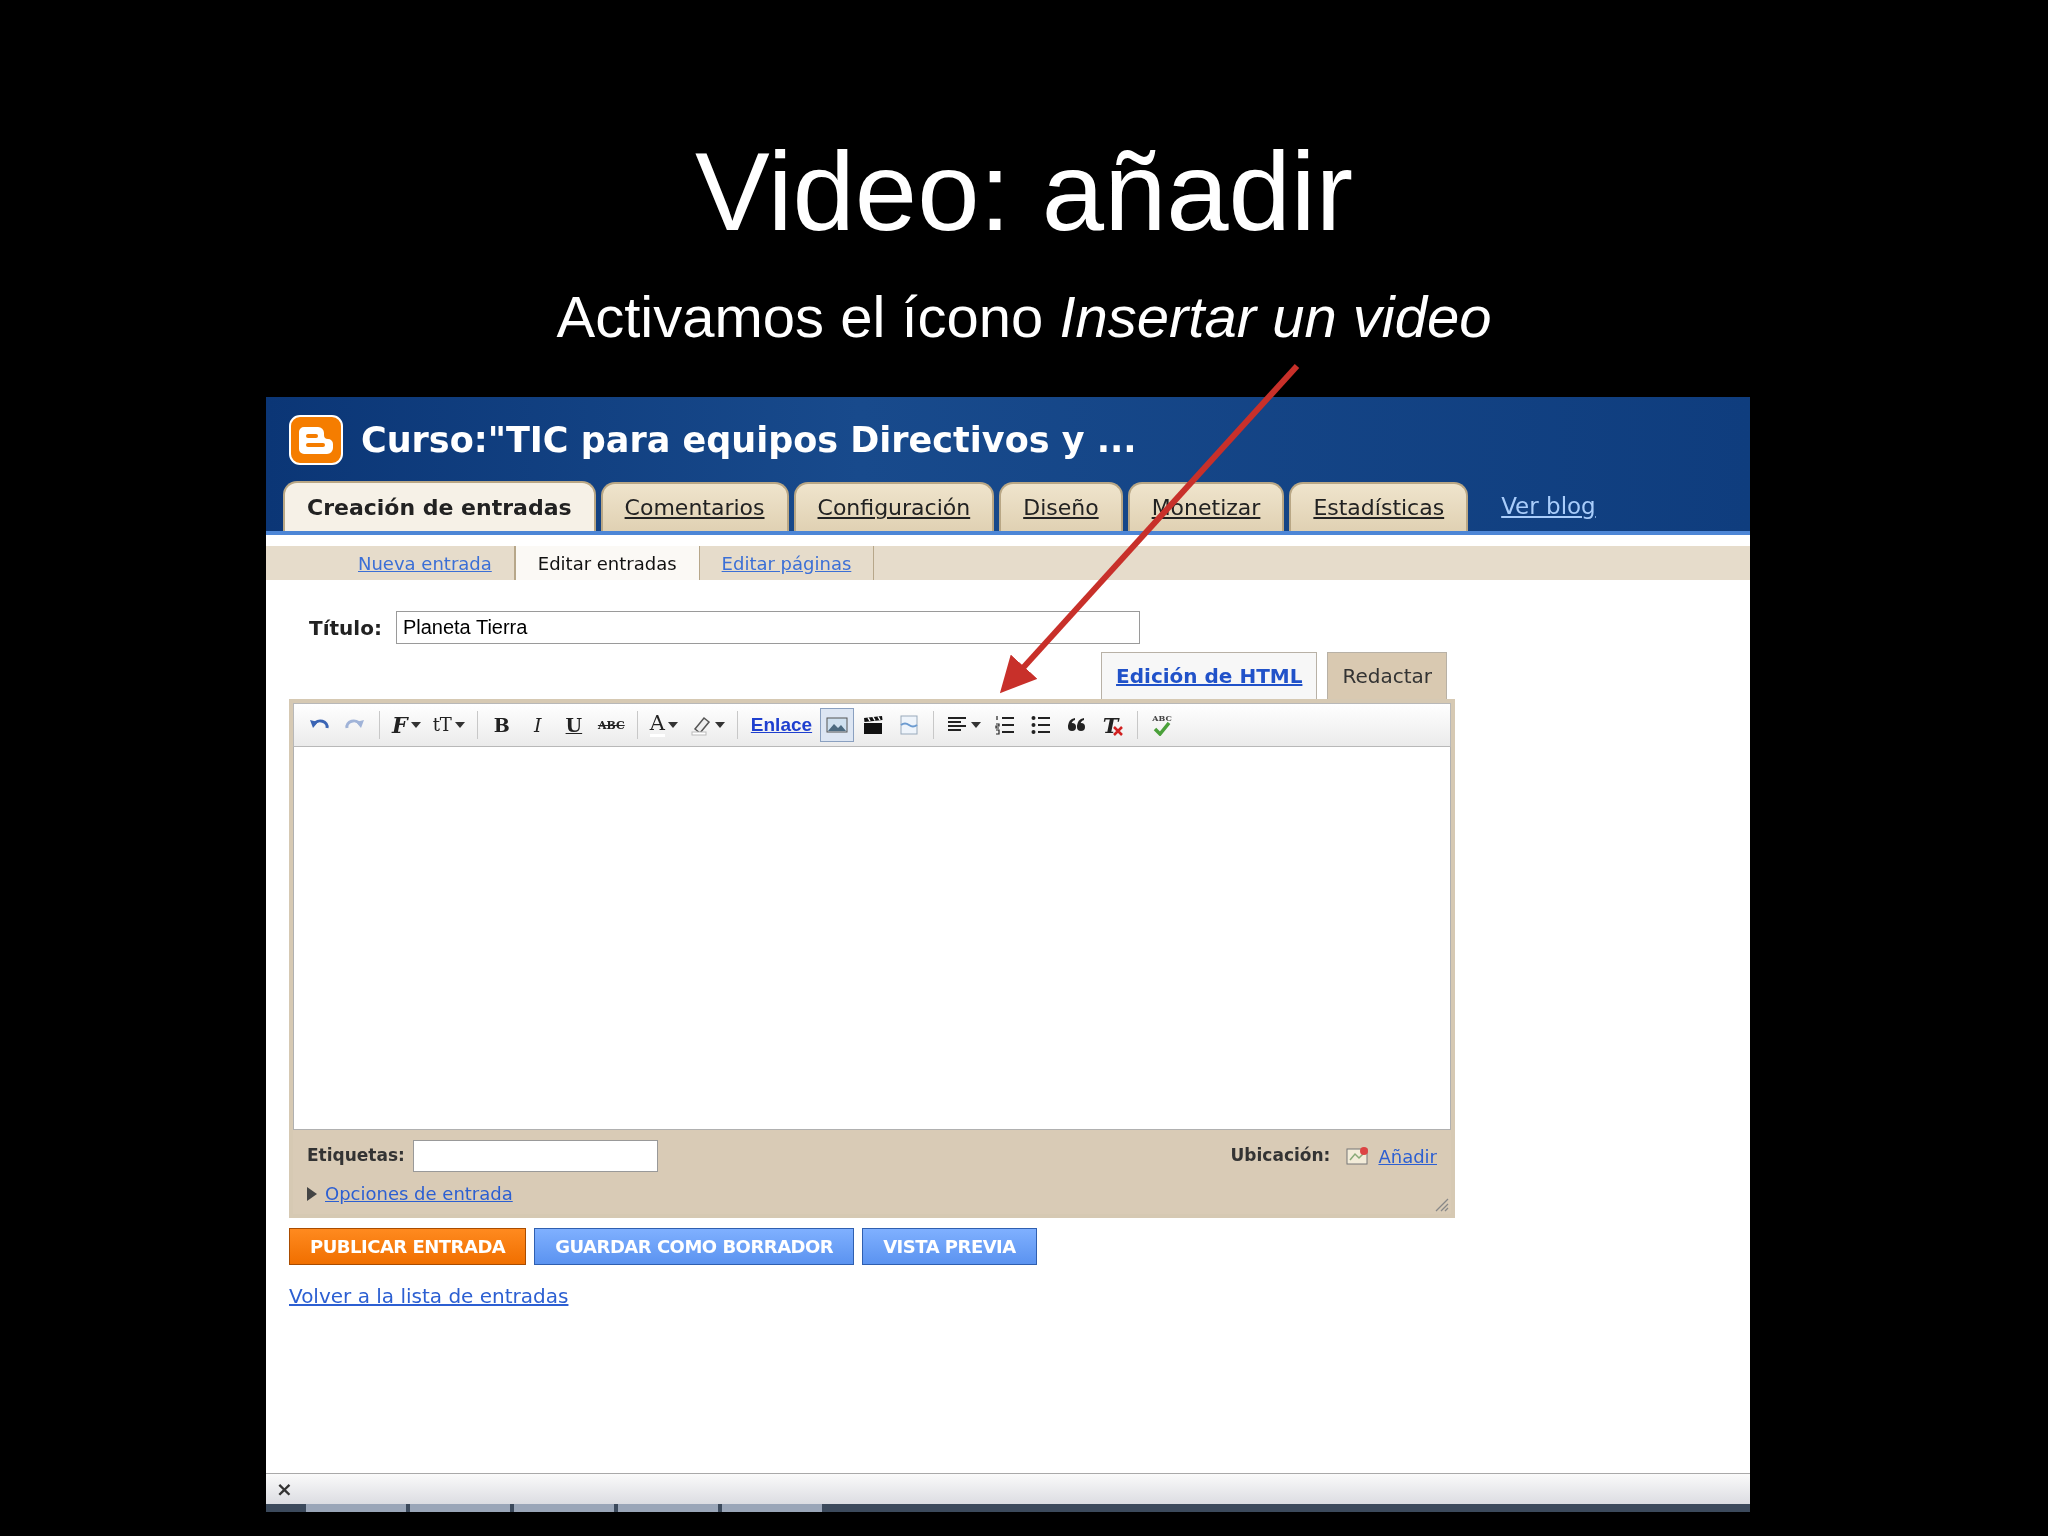 The width and height of the screenshot is (2048, 1536). I want to click on back-link: Volver a la lista de entradas, so click(429, 1296).